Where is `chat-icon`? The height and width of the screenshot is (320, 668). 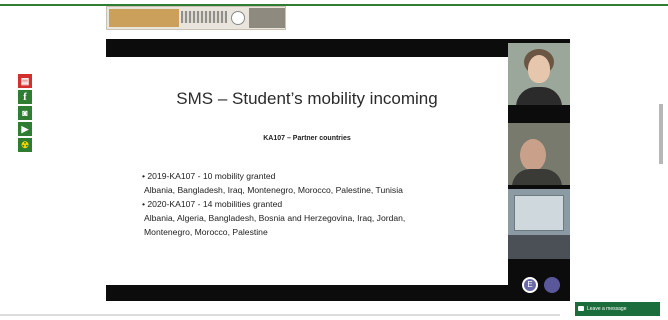 chat-icon is located at coordinates (581, 308).